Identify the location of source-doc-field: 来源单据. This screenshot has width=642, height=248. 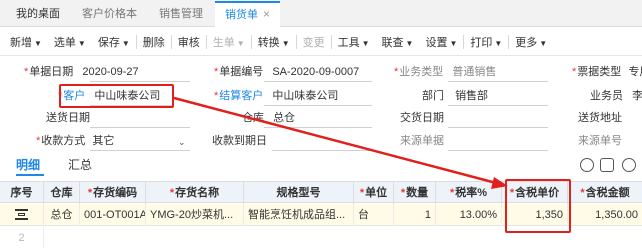
(422, 141).